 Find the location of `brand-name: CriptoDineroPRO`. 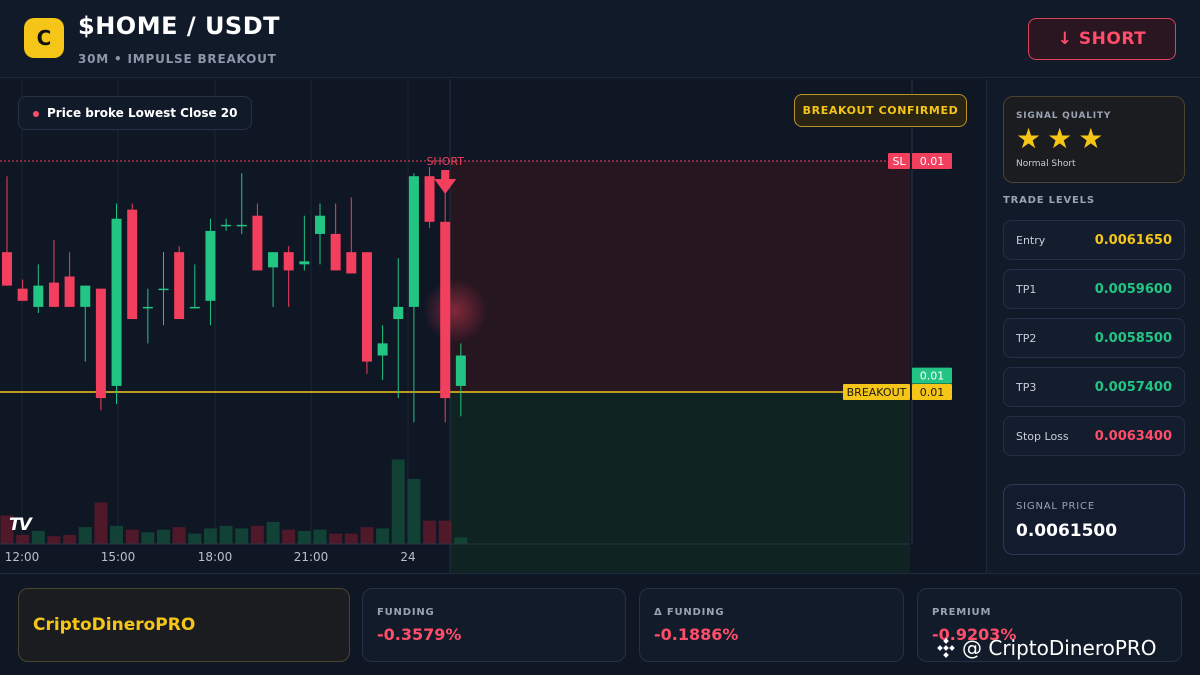

brand-name: CriptoDineroPRO is located at coordinates (114, 625).